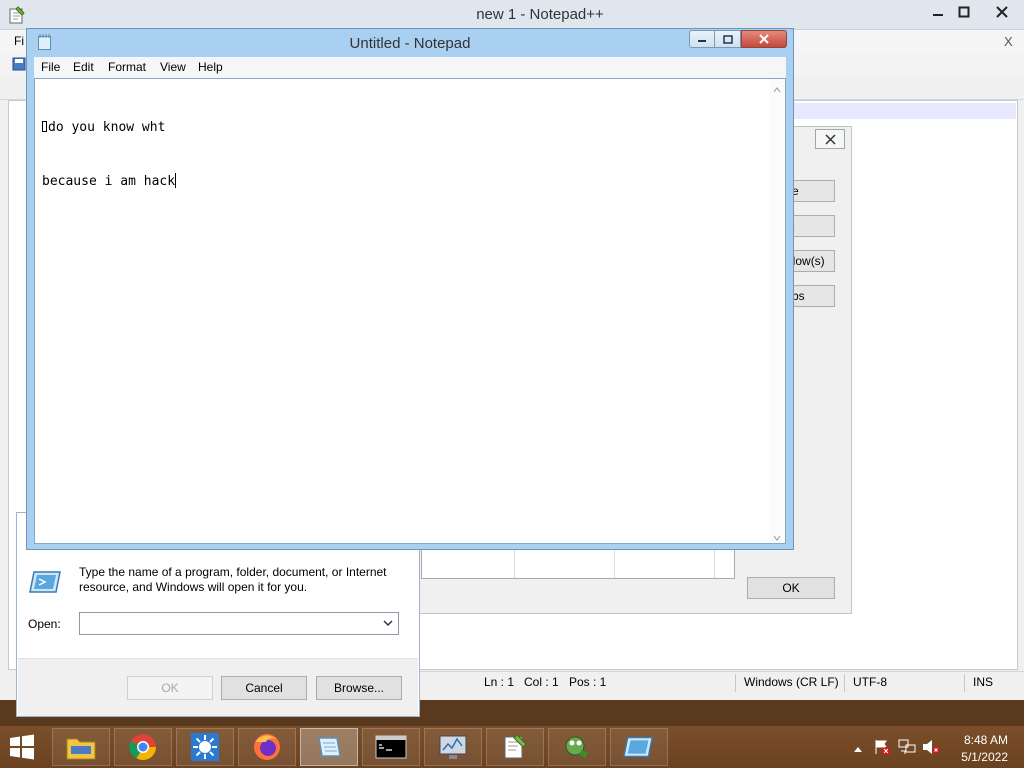 The image size is (1024, 768). I want to click on clock-date: 5/1/2022, so click(978, 757).